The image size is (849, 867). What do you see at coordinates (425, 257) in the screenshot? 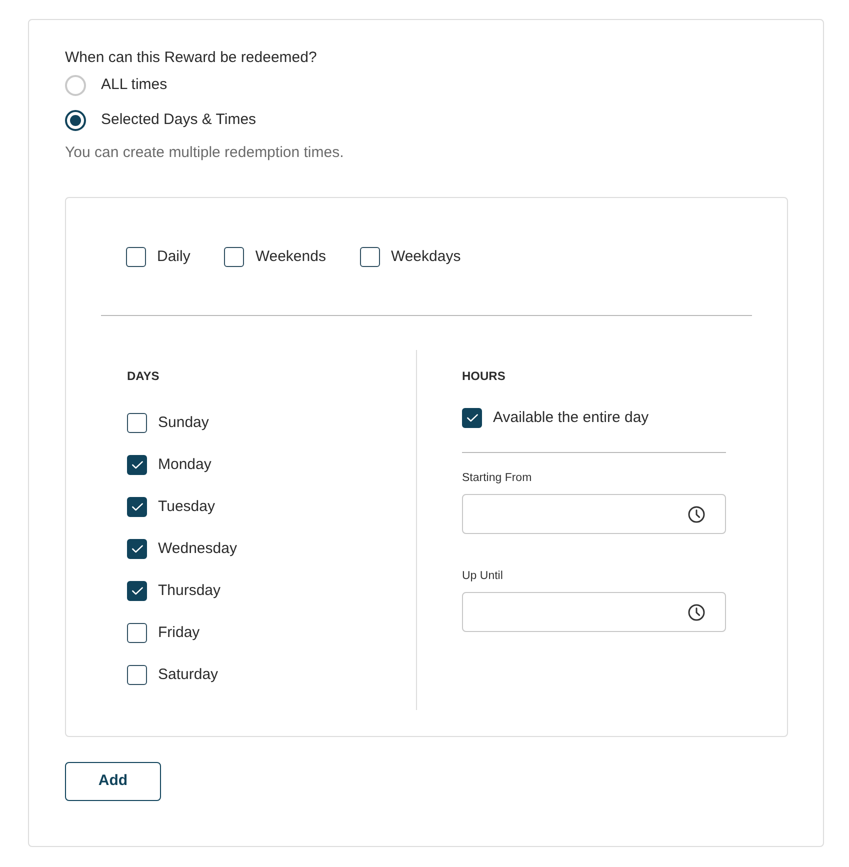
I see `checkbox-label: Weekdays` at bounding box center [425, 257].